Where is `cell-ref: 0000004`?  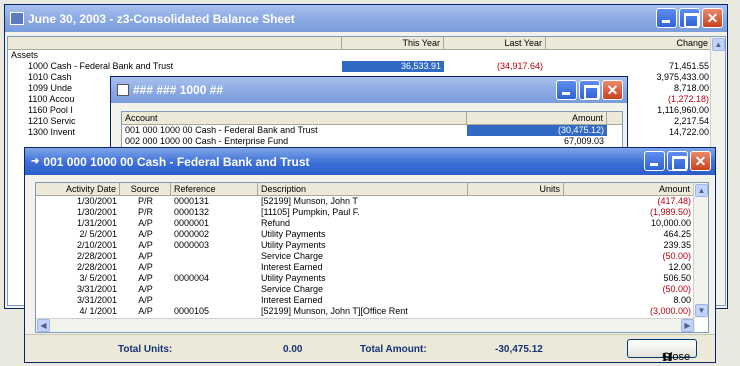
cell-ref: 0000004 is located at coordinates (192, 278).